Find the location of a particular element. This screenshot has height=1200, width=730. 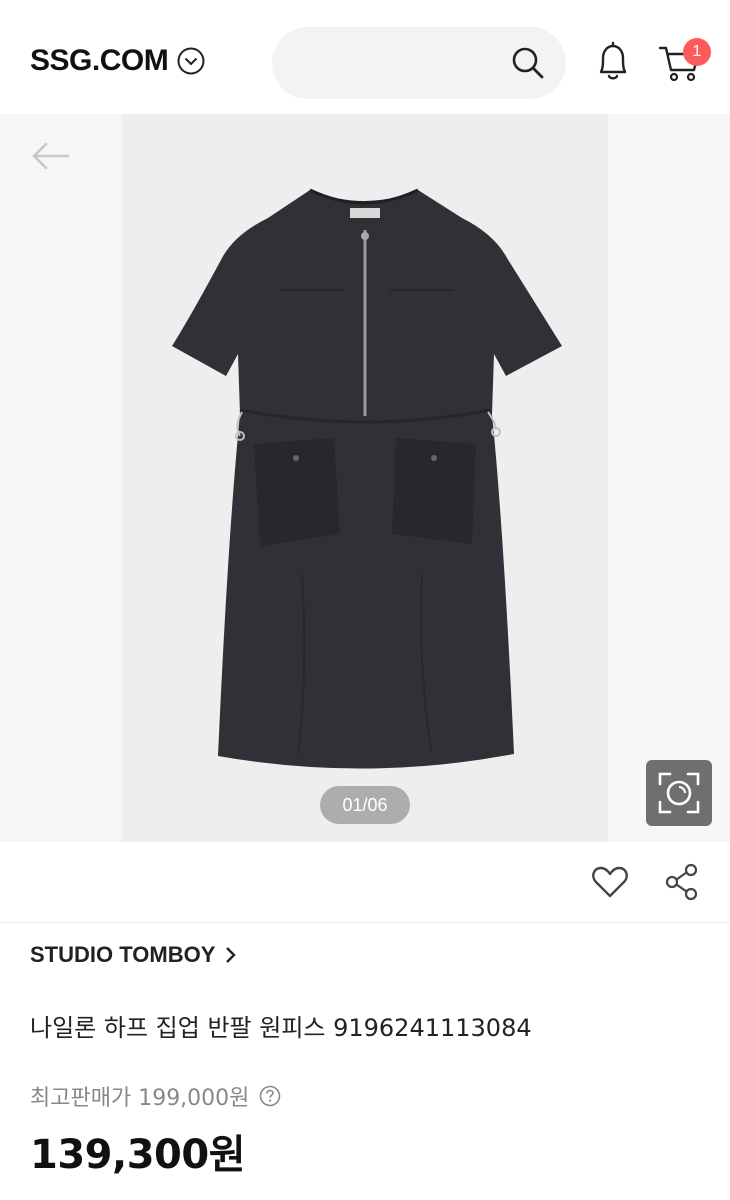

logo-button: SSG.COM is located at coordinates (118, 61).